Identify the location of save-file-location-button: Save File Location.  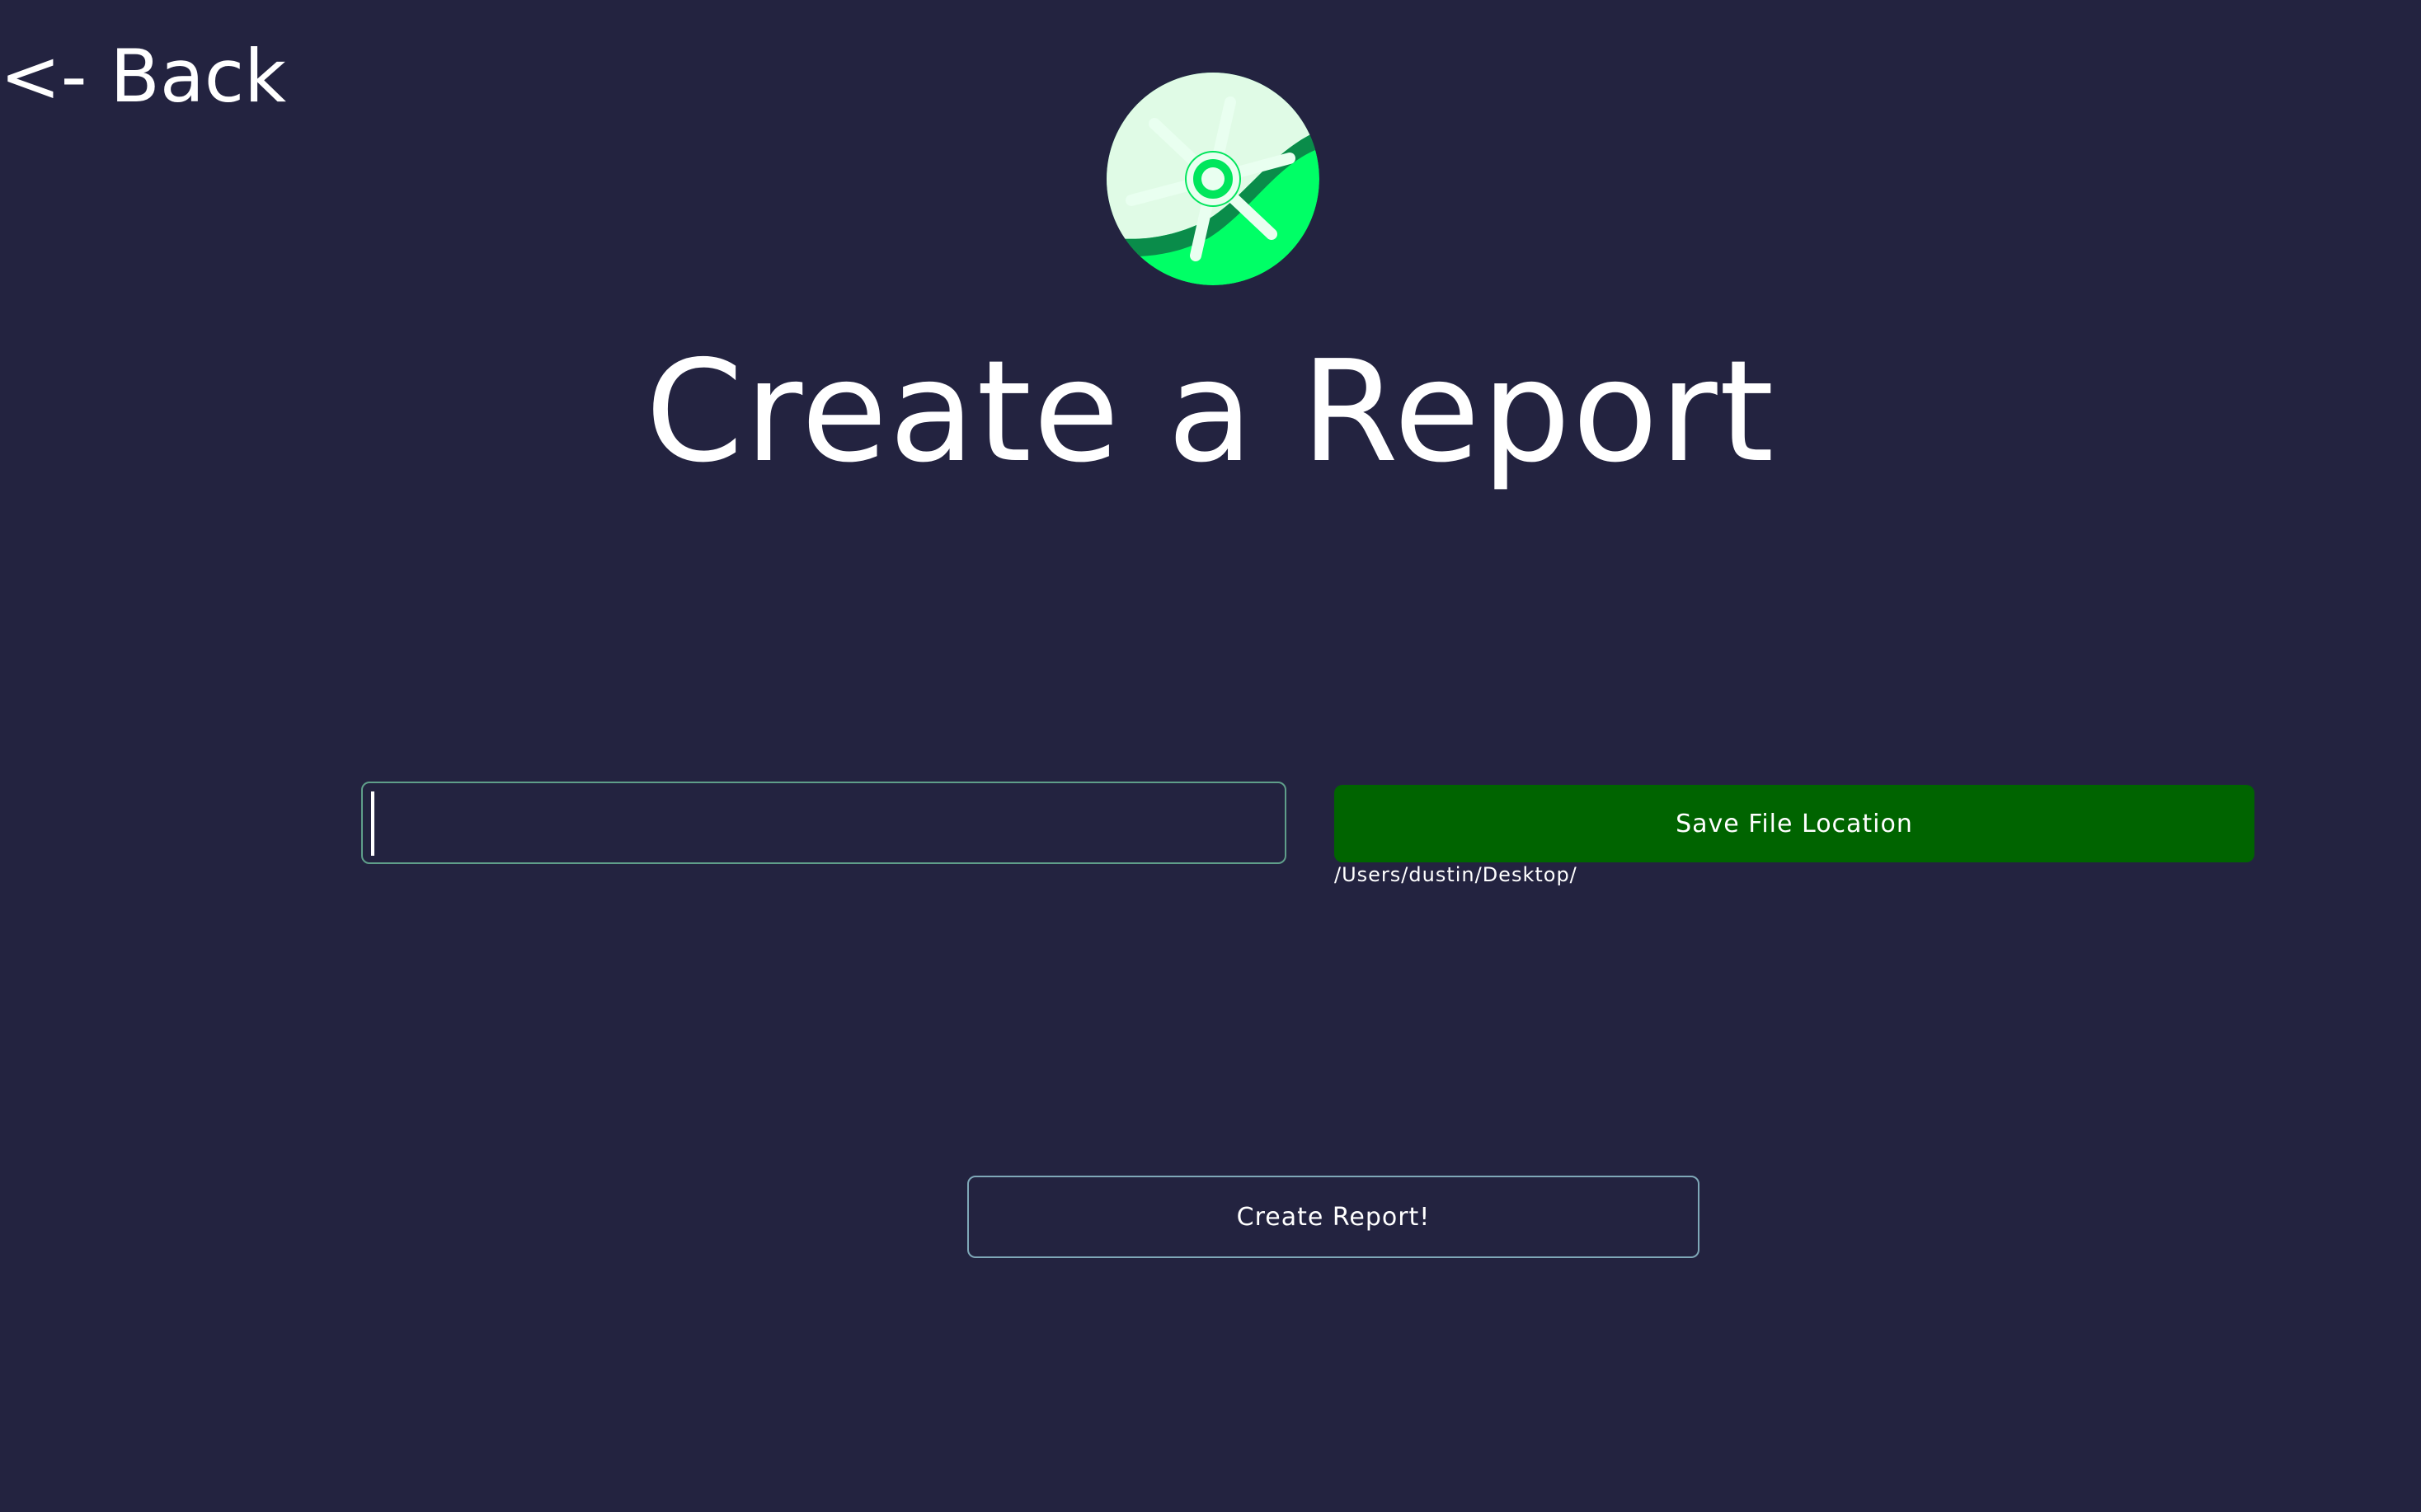
(1794, 823).